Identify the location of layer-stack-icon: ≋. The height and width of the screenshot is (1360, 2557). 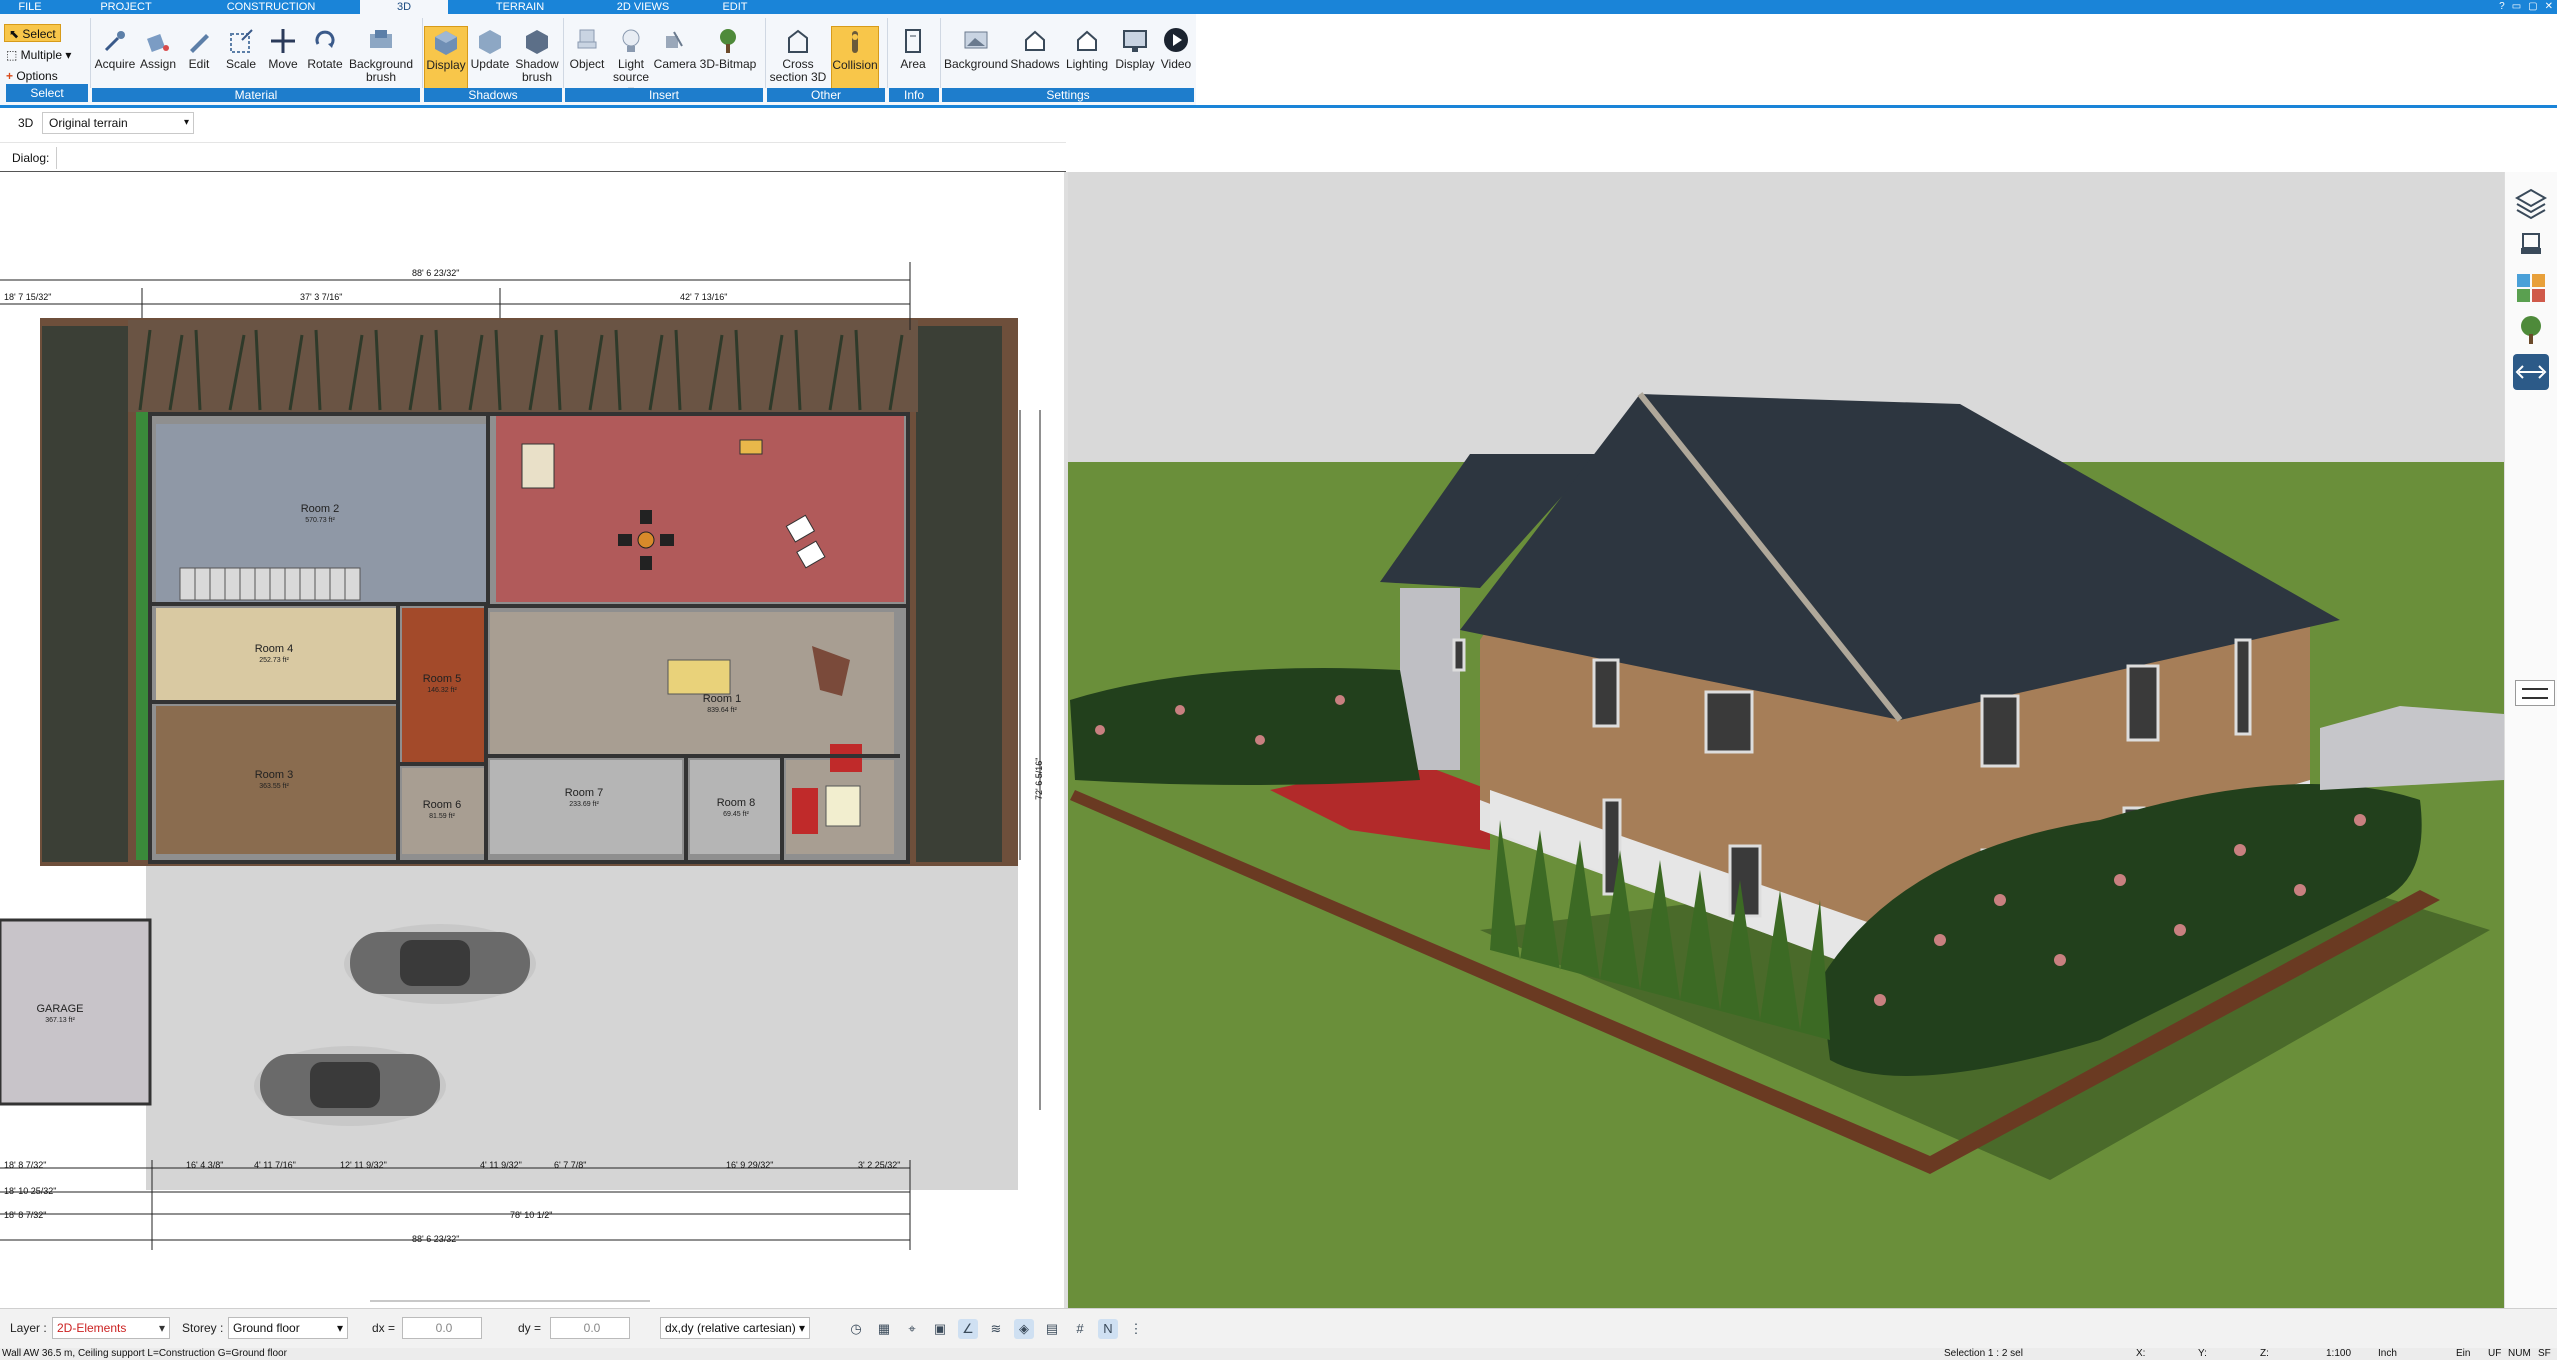
(996, 1329).